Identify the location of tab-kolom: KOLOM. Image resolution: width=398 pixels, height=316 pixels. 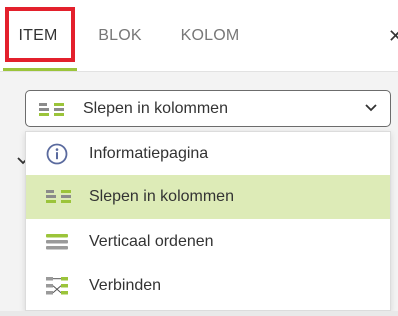
(210, 36).